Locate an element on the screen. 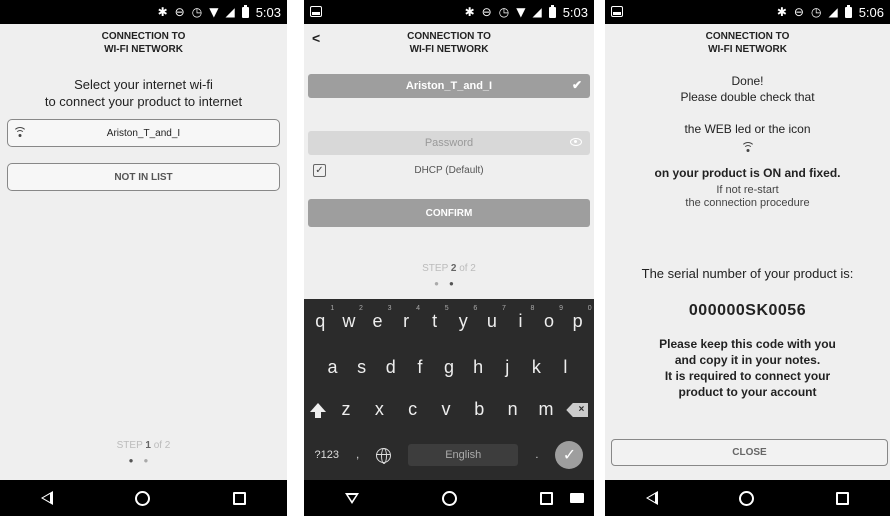 Image resolution: width=890 pixels, height=516 pixels. status-bar: ✱ ⊖ ◷ ◢ 5:06 is located at coordinates (747, 12).